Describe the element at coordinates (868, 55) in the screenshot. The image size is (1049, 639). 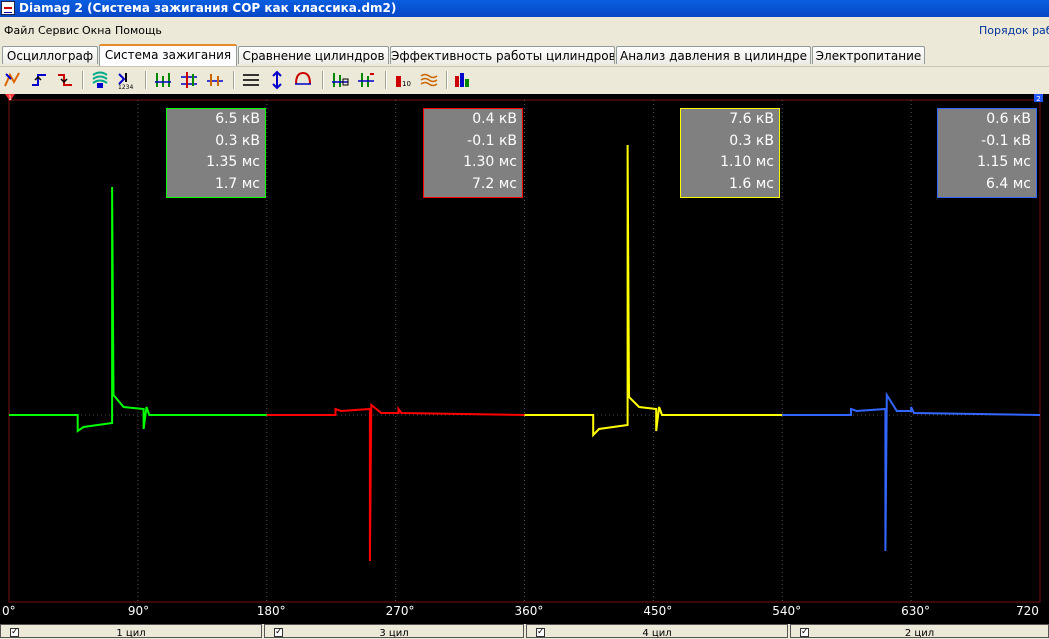
I see `tab-power-supply: Электропитание` at that location.